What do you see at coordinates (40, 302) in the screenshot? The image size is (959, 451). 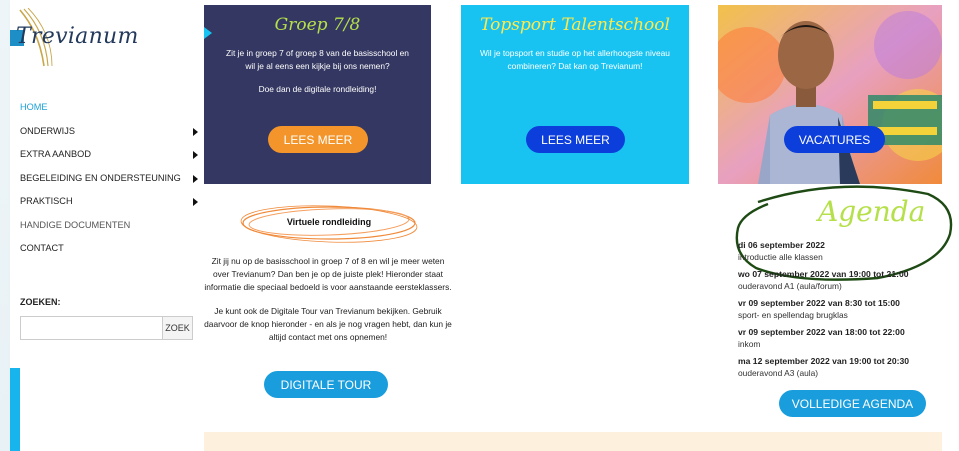 I see `search-label: ZOEKEN:` at bounding box center [40, 302].